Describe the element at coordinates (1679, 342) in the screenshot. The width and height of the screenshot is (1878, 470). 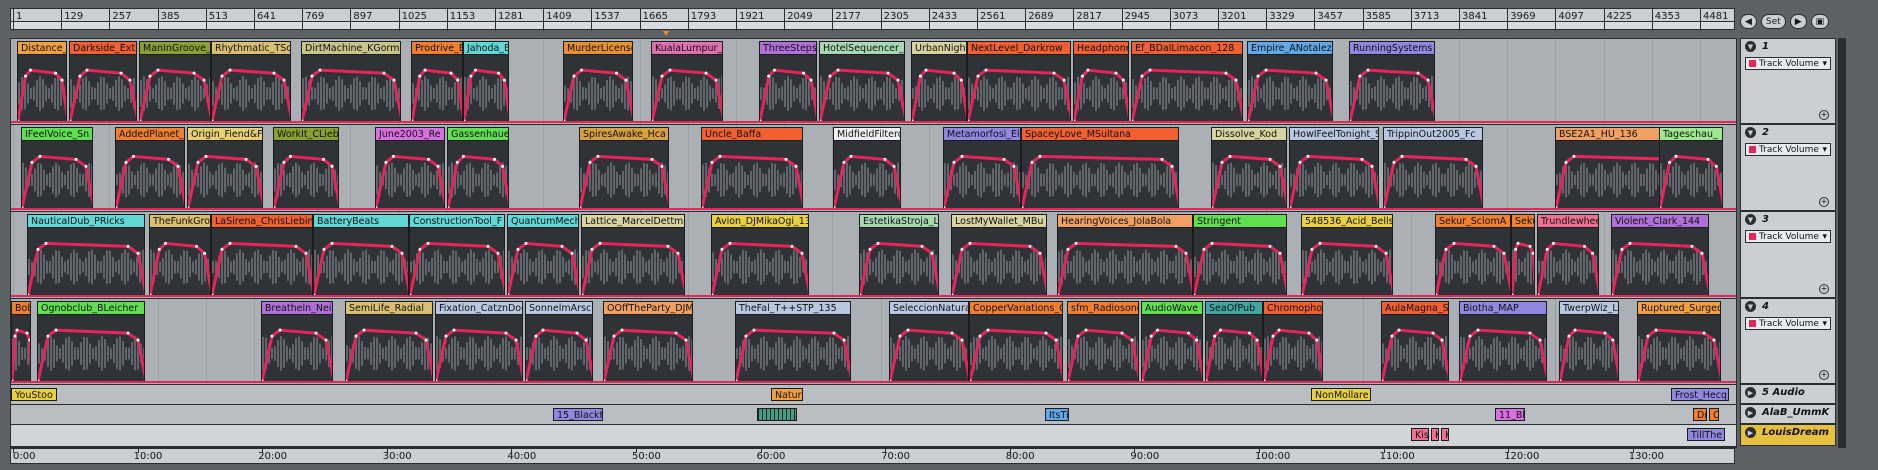
I see `audio-clip: Ruptured_Surged` at that location.